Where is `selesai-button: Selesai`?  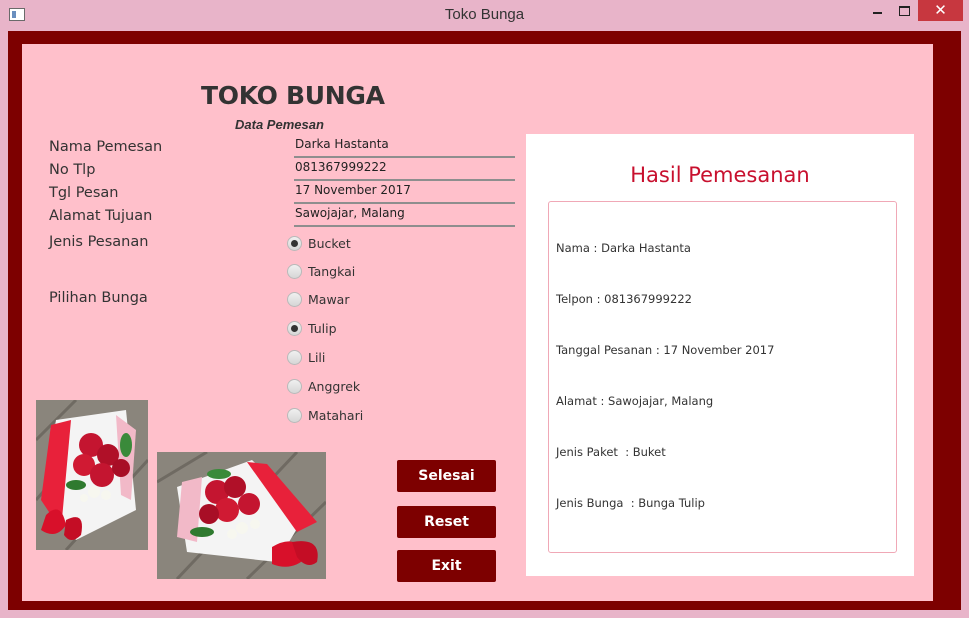 selesai-button: Selesai is located at coordinates (446, 476).